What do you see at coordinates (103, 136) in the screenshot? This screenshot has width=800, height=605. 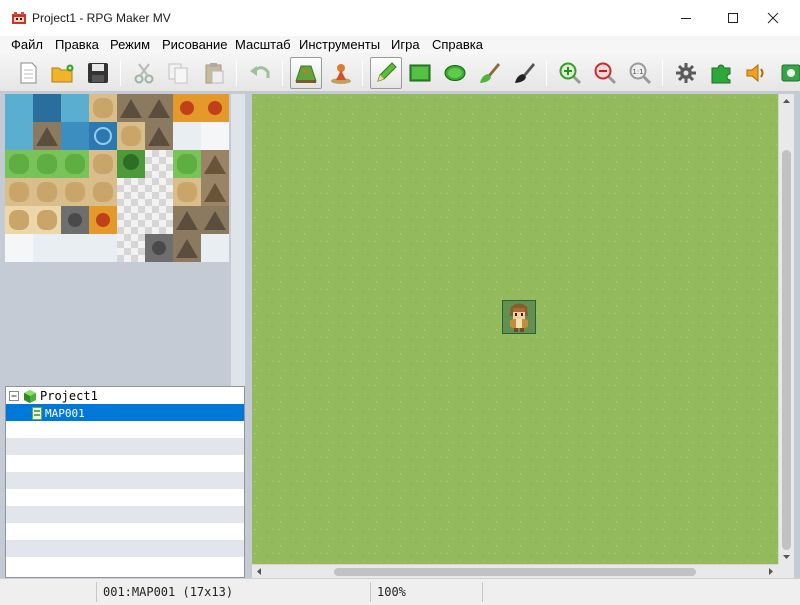 I see `tile-whirl` at bounding box center [103, 136].